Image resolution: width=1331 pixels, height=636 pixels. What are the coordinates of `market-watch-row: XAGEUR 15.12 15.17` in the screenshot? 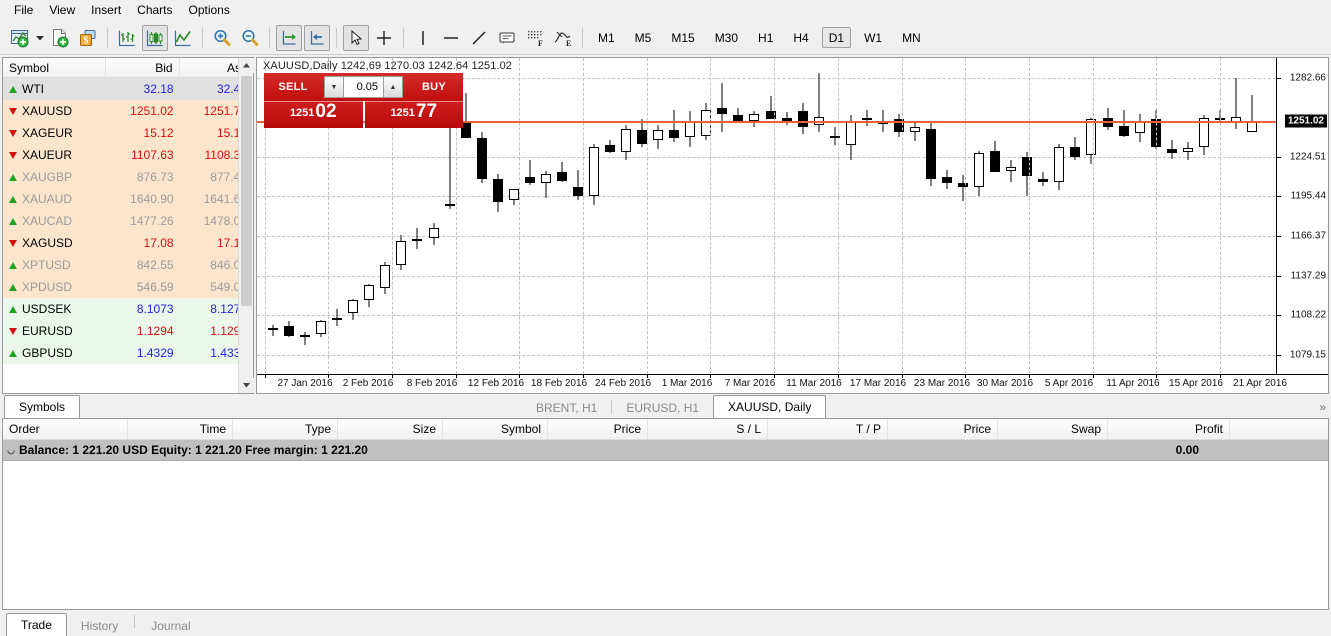 It's located at (128, 133).